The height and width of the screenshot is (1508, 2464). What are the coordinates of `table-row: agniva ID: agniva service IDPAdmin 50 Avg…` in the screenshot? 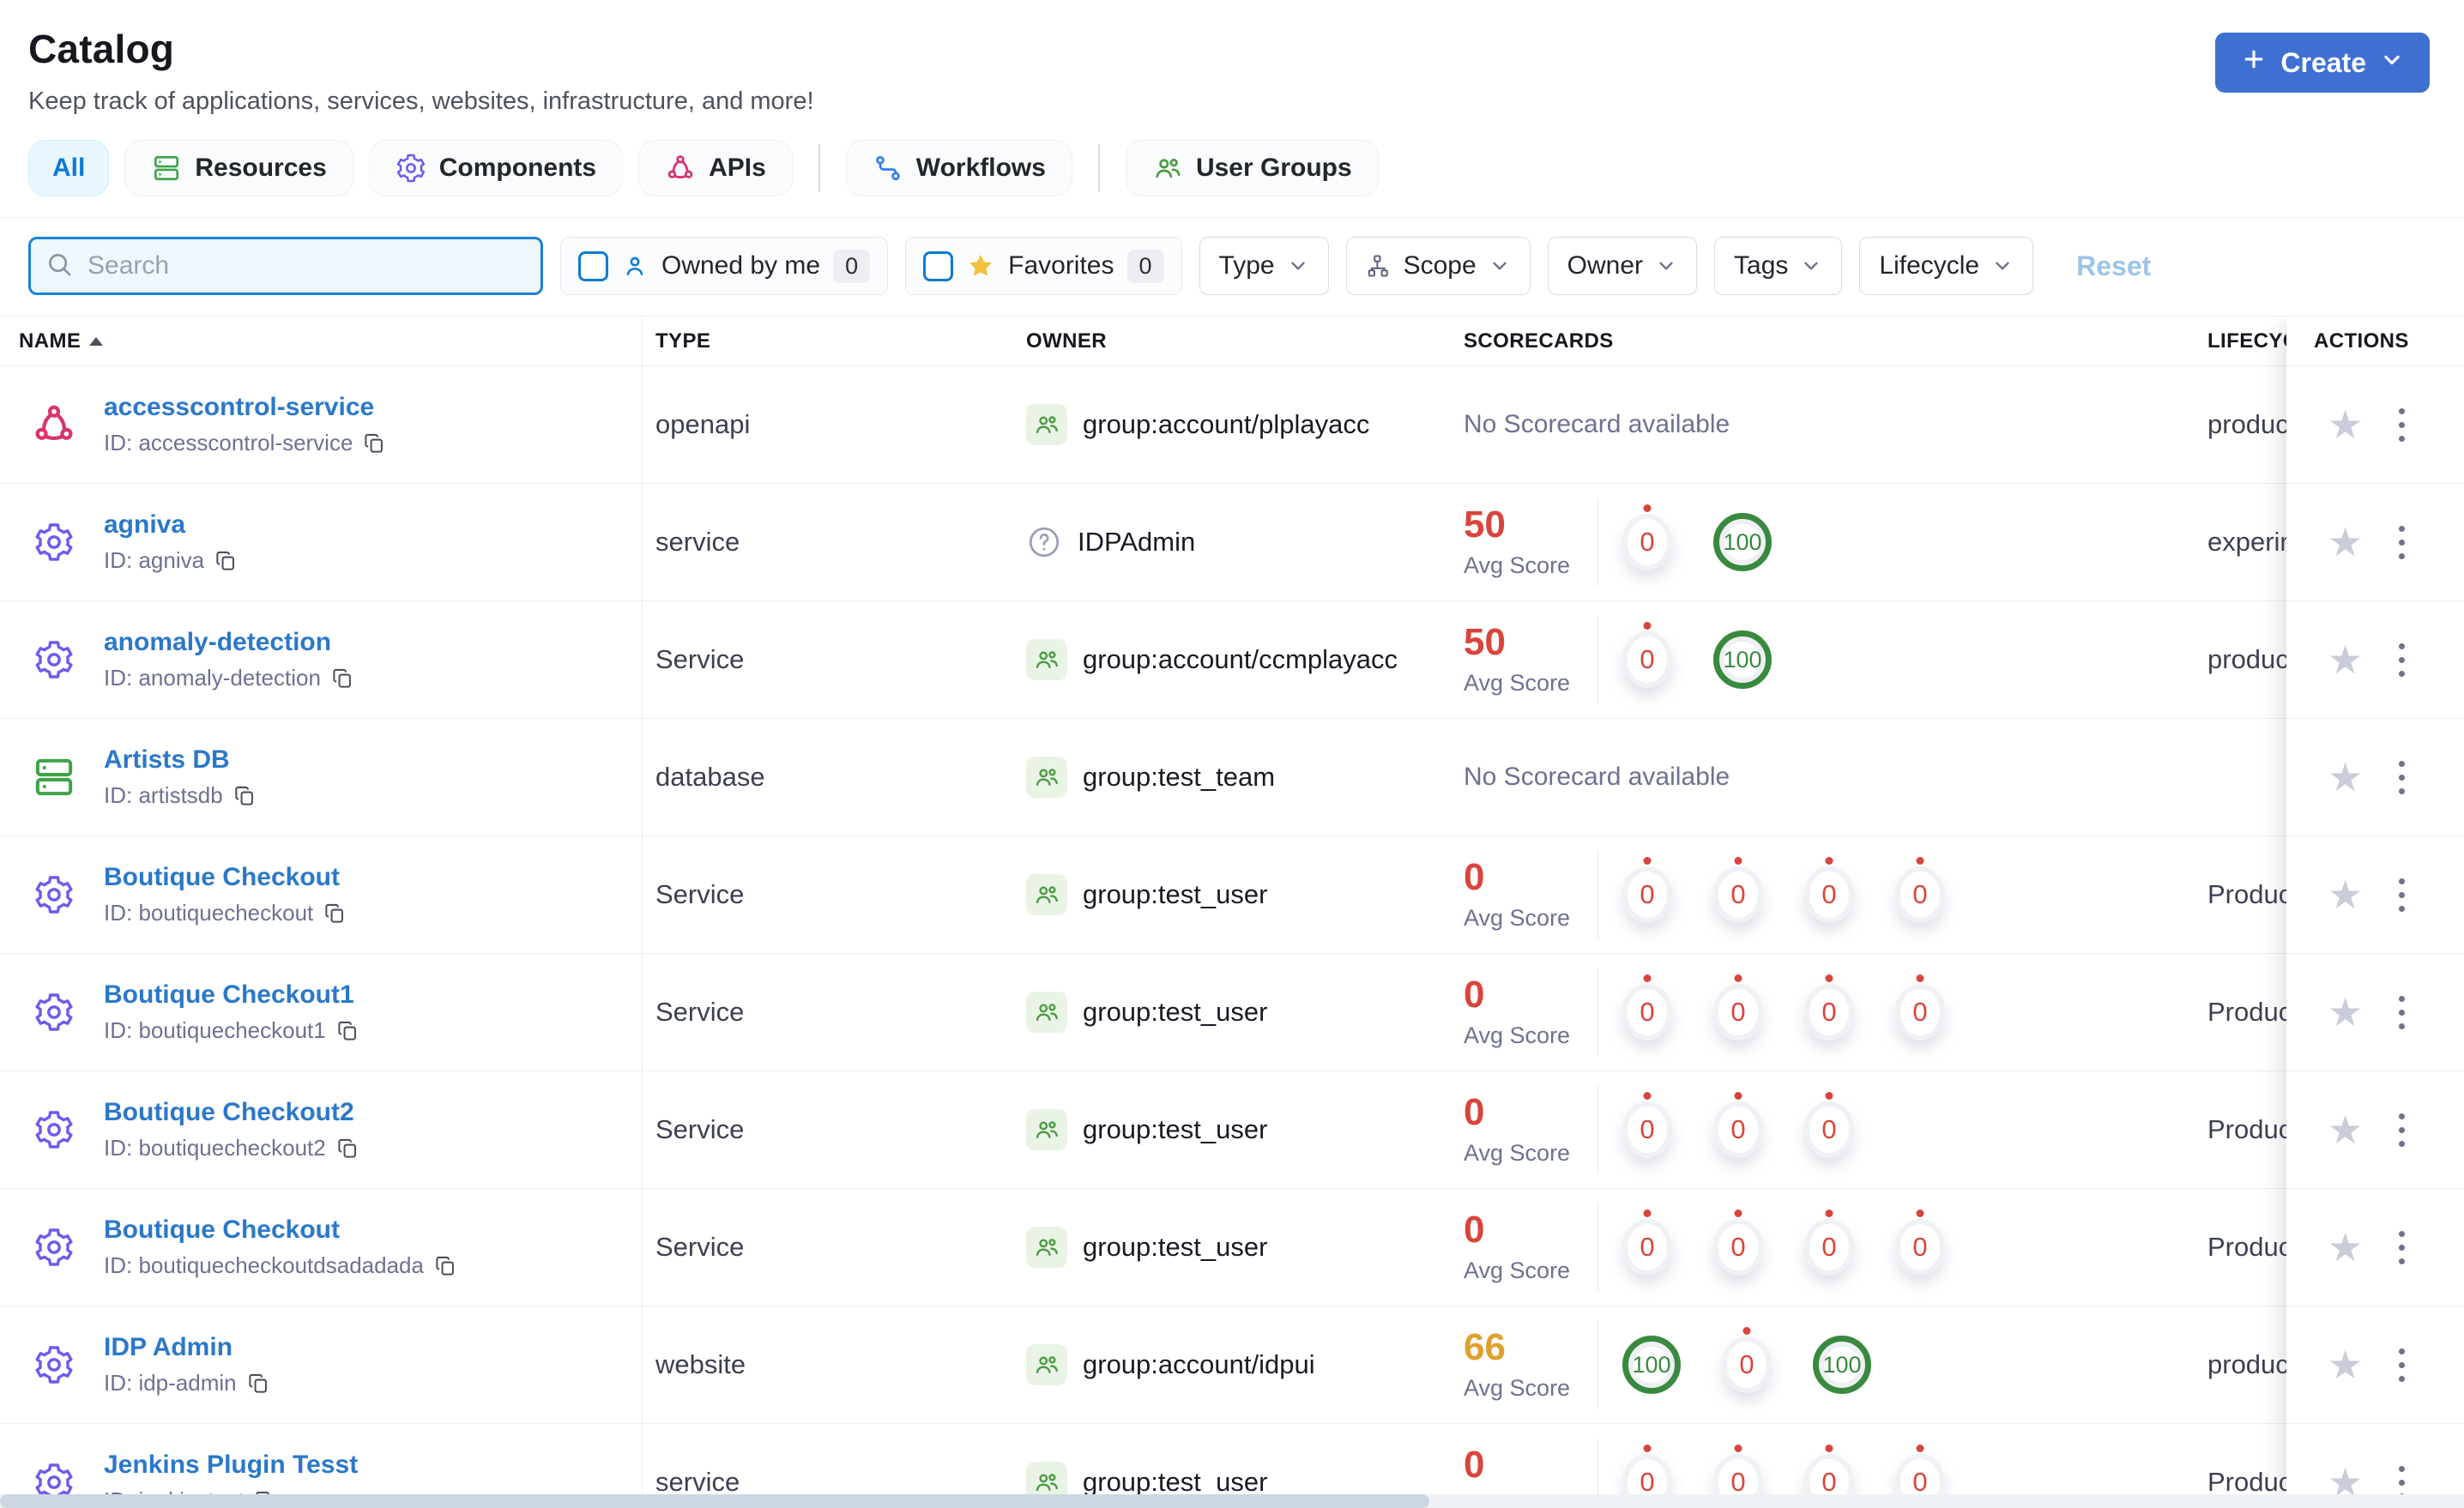 It's located at (1232, 542).